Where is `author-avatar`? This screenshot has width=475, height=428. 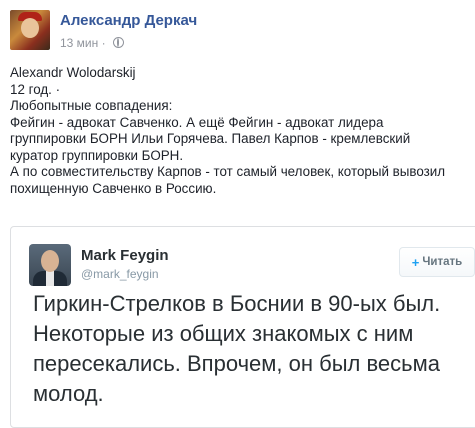 author-avatar is located at coordinates (30, 30).